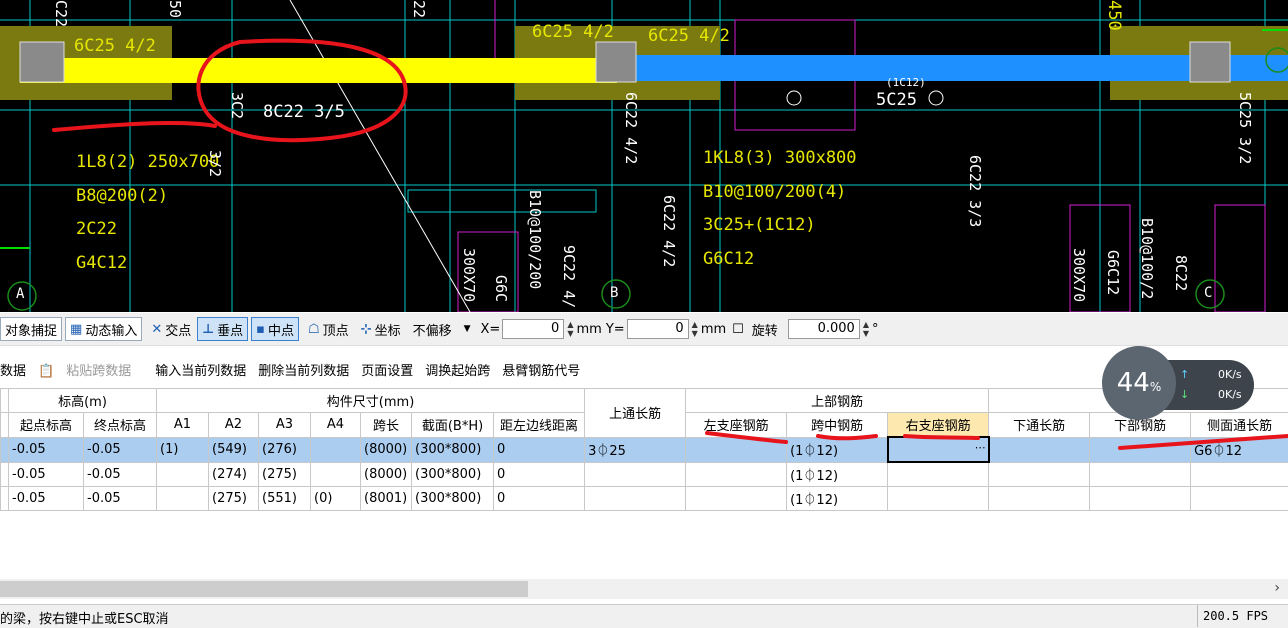 The image size is (1288, 628). I want to click on col-header-active: 右支座钢筋, so click(938, 425).